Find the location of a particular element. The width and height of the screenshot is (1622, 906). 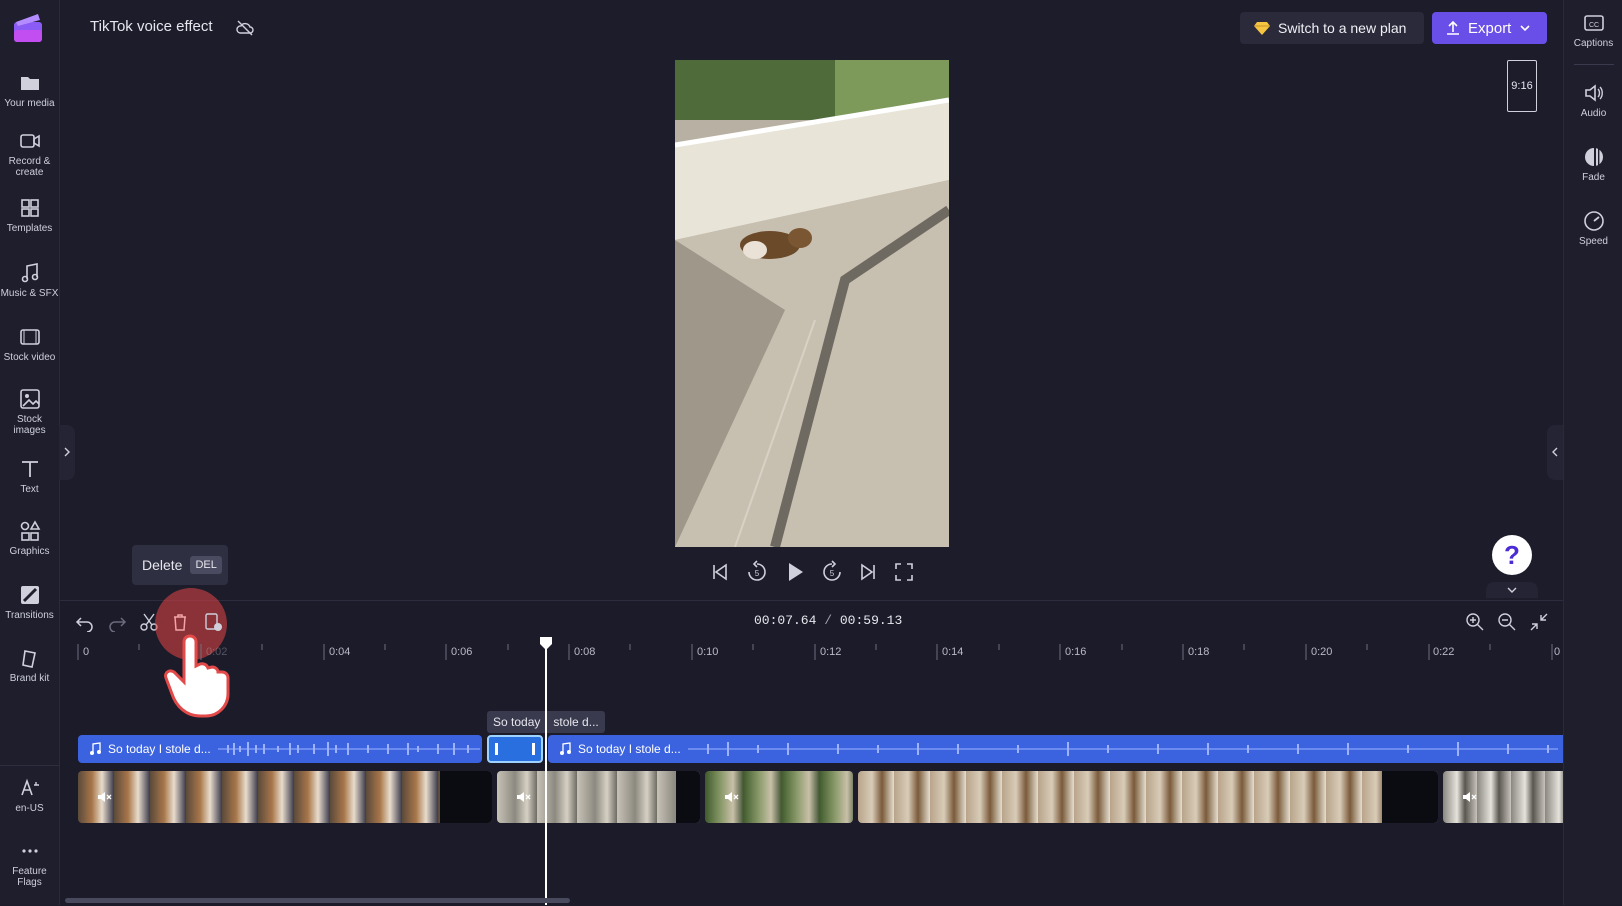

preview-frame is located at coordinates (812, 303).